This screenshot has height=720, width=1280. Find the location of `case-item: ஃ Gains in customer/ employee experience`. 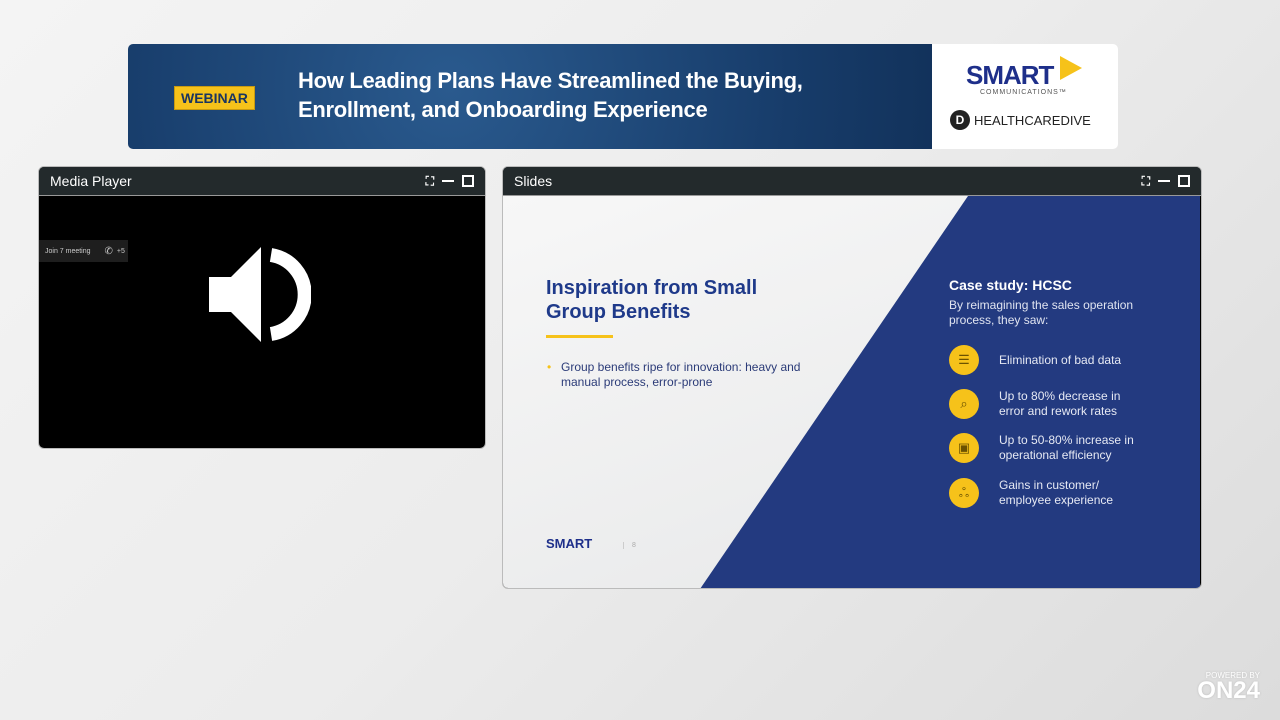

case-item: ஃ Gains in customer/ employee experience is located at coordinates (1034, 493).